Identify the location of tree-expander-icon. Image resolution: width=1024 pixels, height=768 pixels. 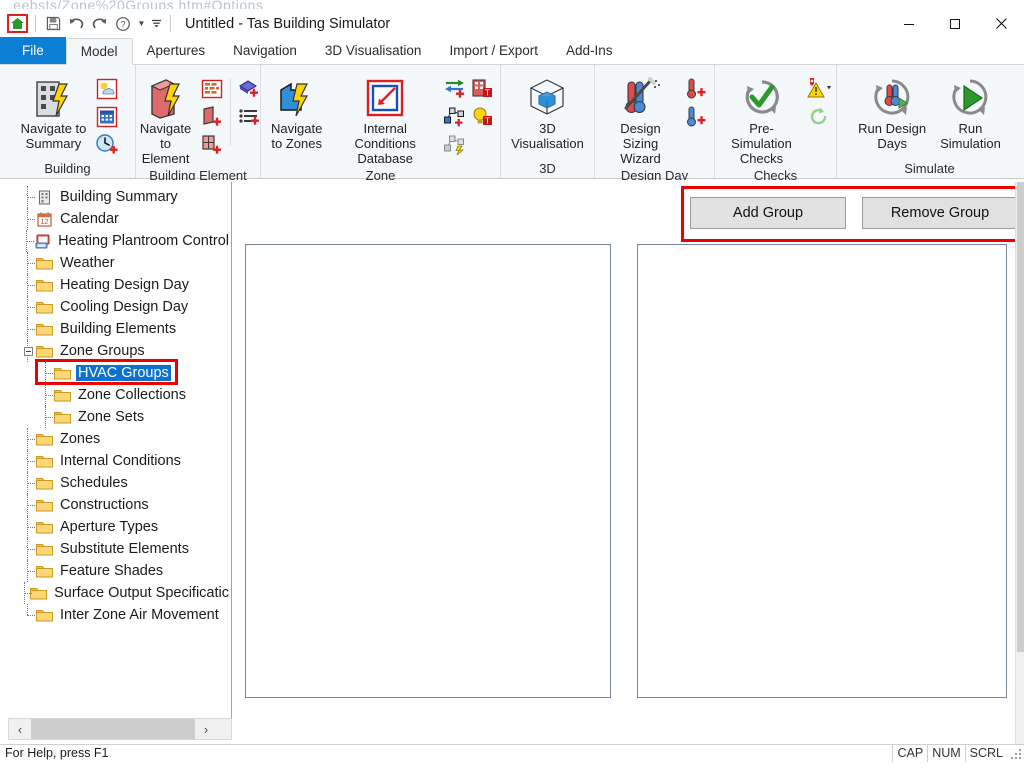
(28, 351).